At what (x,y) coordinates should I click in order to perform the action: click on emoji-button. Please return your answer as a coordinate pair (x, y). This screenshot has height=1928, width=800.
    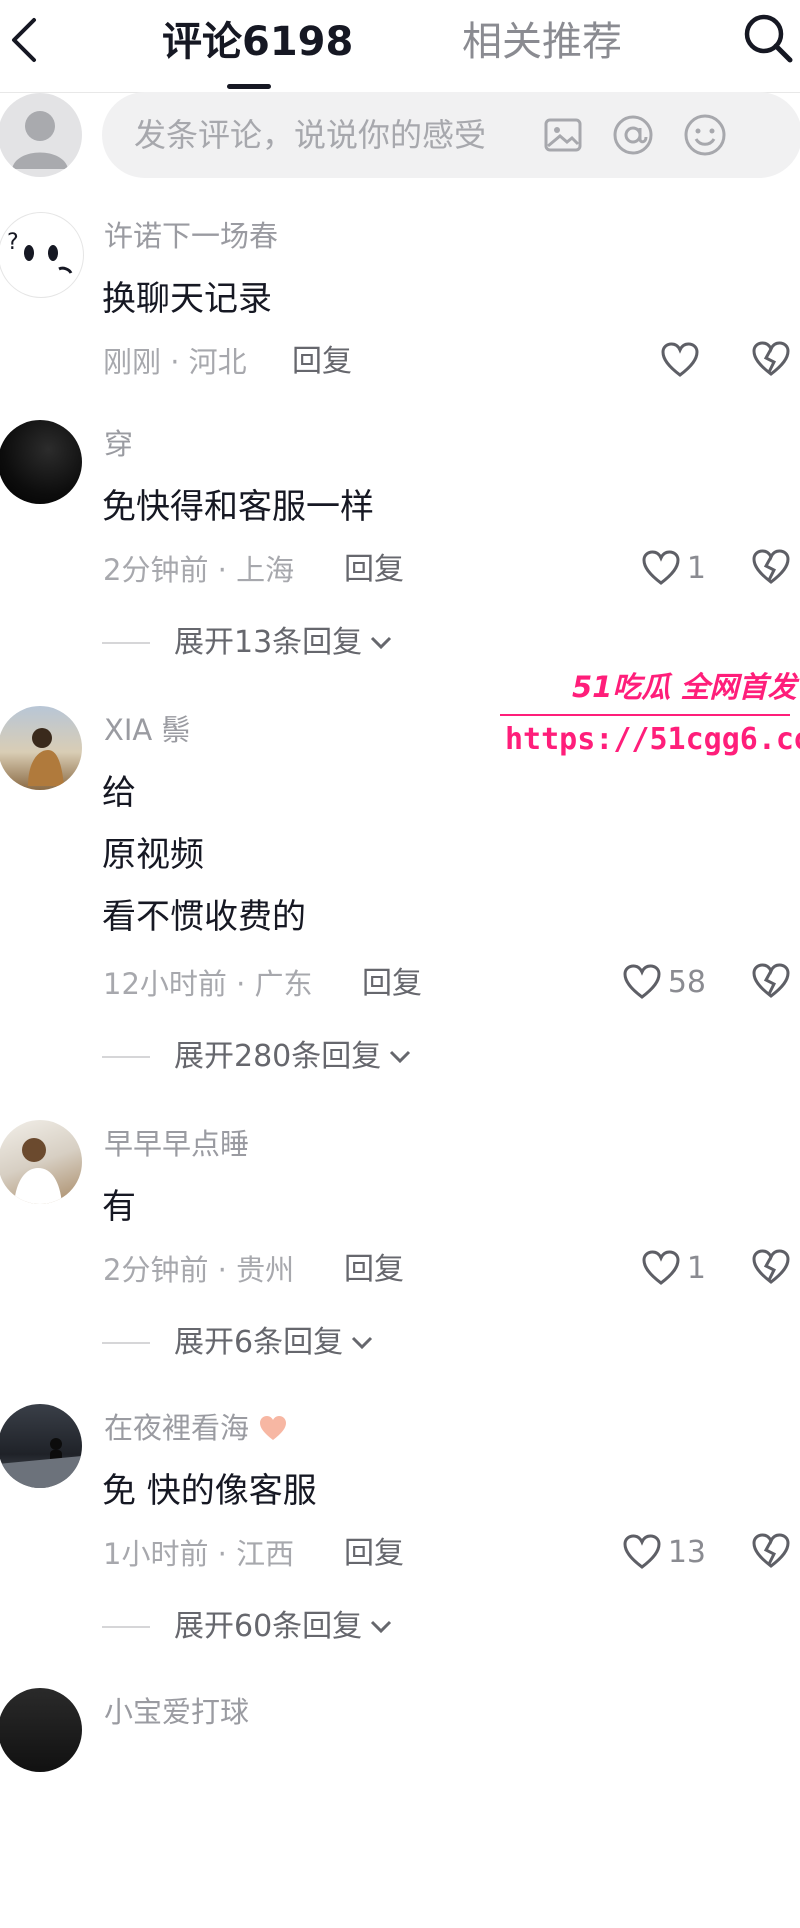
    Looking at the image, I should click on (705, 135).